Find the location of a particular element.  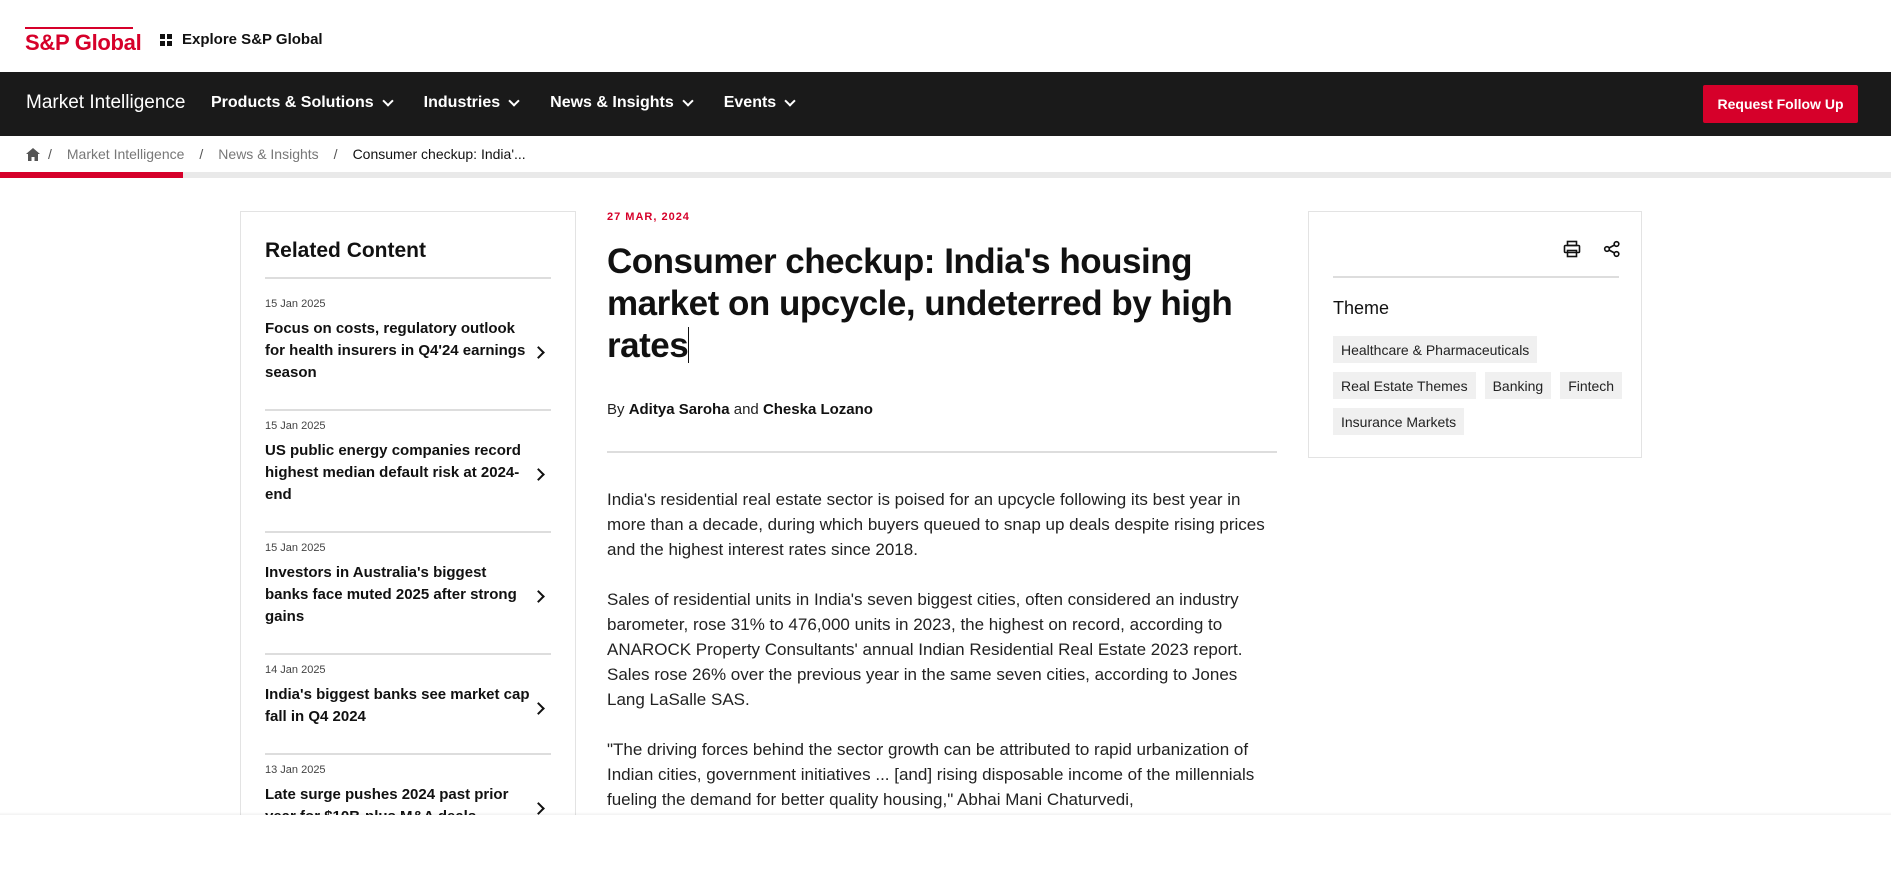

viewport-bottom is located at coordinates (945, 847).